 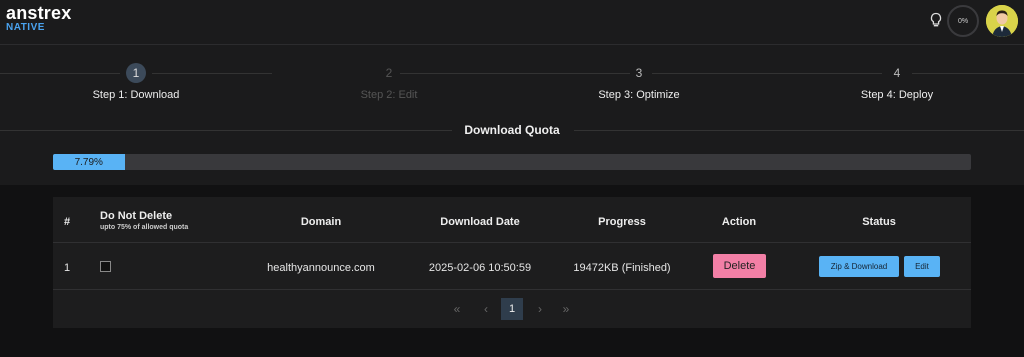 I want to click on col-header-do-not-delete: Do Not Delete, so click(x=136, y=216).